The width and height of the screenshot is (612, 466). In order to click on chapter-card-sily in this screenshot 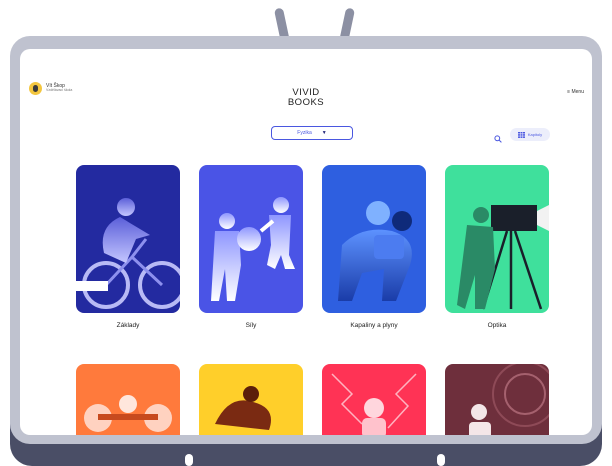, I will do `click(251, 239)`.